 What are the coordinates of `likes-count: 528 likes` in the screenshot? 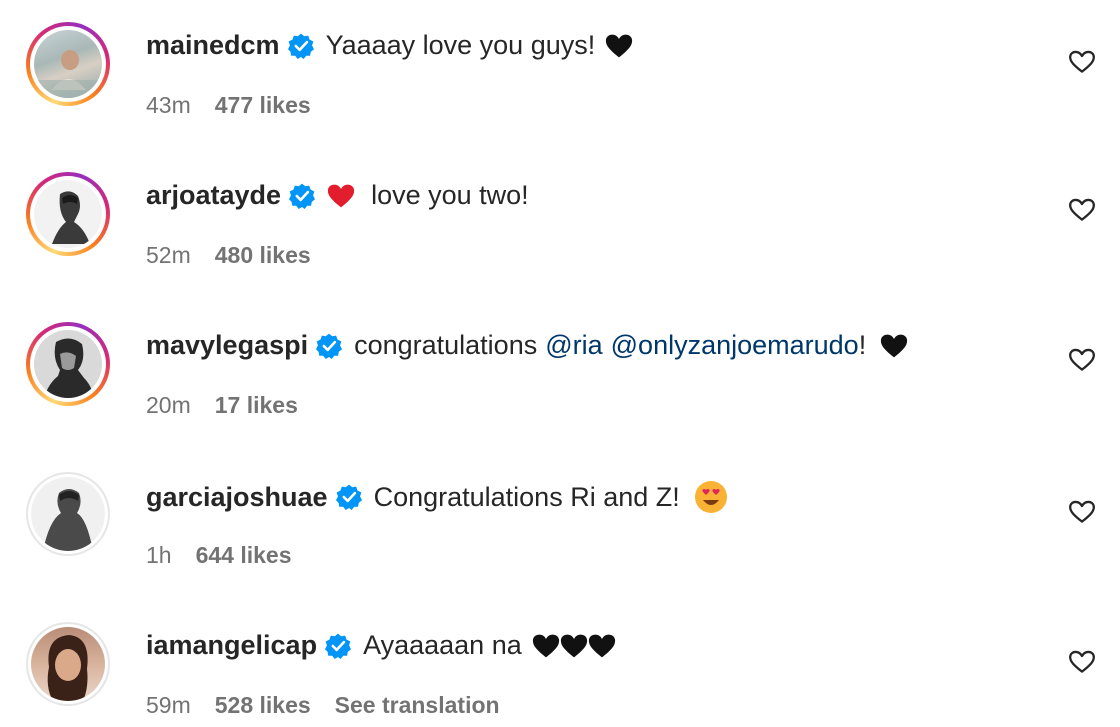 It's located at (263, 705).